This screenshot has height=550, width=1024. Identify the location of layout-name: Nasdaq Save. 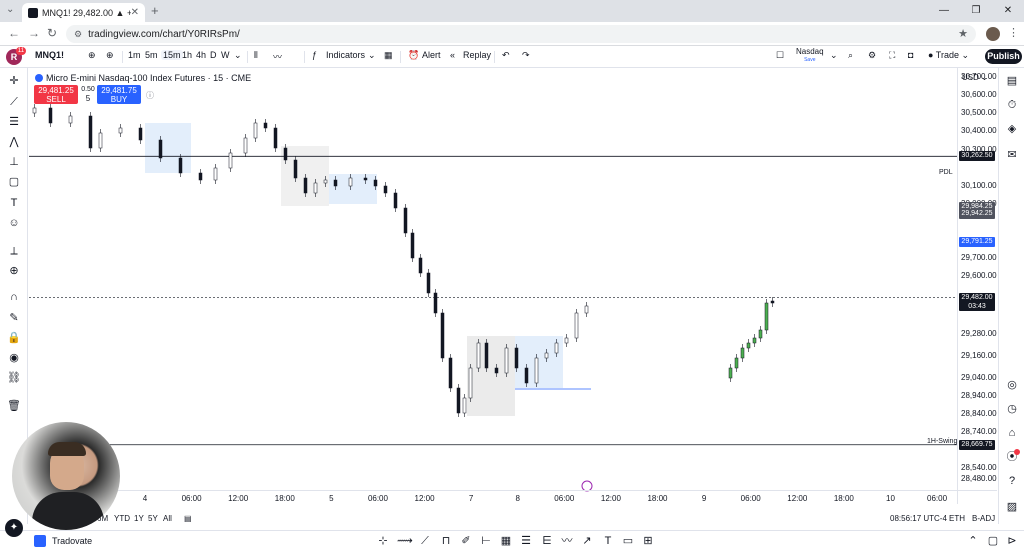
(810, 56).